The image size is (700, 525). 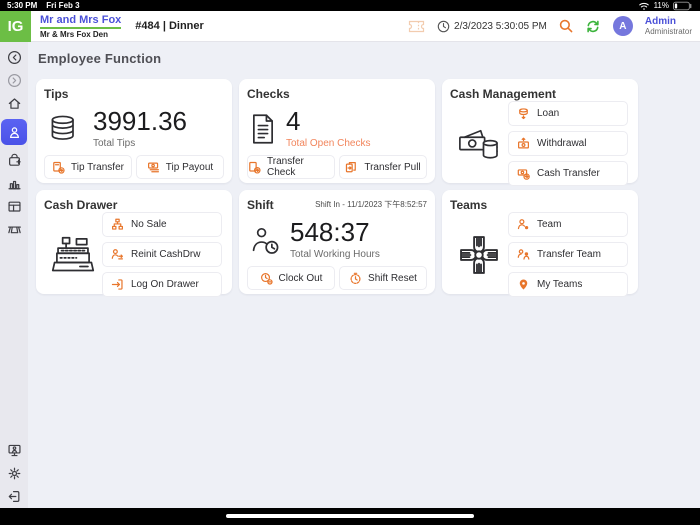 What do you see at coordinates (523, 254) in the screenshot?
I see `transfer-team-icon` at bounding box center [523, 254].